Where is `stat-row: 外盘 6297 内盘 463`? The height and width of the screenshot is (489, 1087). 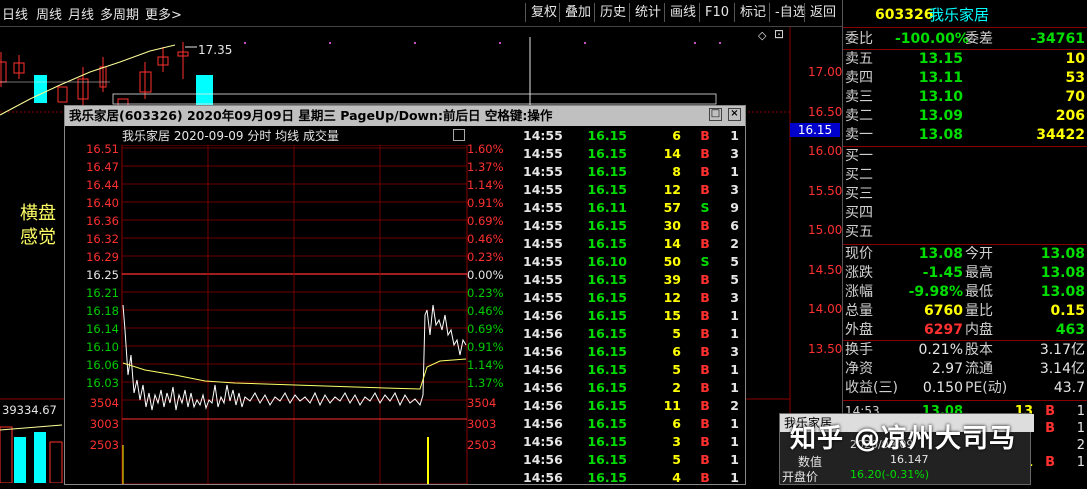 stat-row: 外盘 6297 内盘 463 is located at coordinates (965, 330).